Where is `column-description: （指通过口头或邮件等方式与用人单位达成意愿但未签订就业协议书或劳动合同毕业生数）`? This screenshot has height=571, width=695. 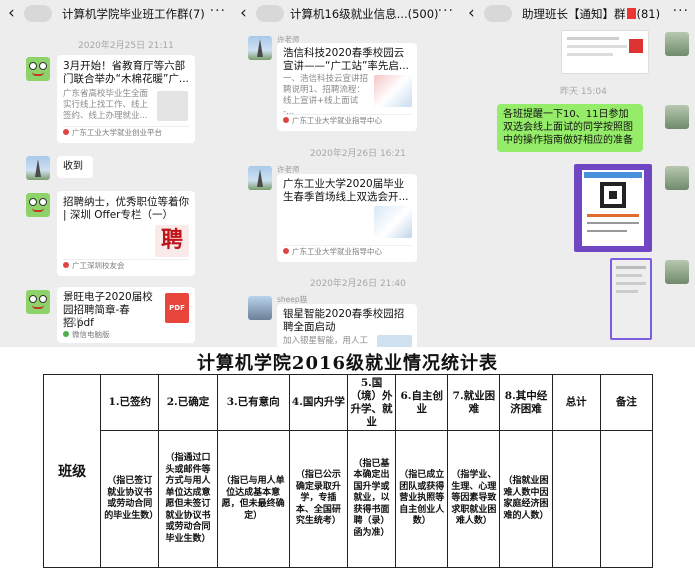
column-description: （指通过口头或邮件等方式与用人单位达成意愿但未签订就业协议书或劳动合同毕业生数） is located at coordinates (188, 499).